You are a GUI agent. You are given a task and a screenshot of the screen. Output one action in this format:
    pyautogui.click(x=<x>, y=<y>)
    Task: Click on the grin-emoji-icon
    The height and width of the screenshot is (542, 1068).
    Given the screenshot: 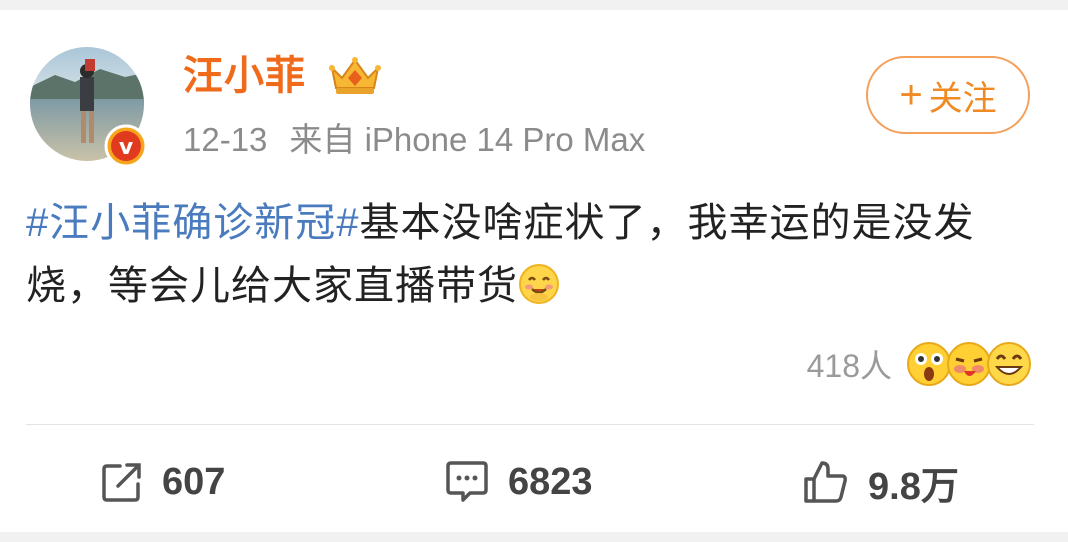 What is the action you would take?
    pyautogui.click(x=1009, y=364)
    